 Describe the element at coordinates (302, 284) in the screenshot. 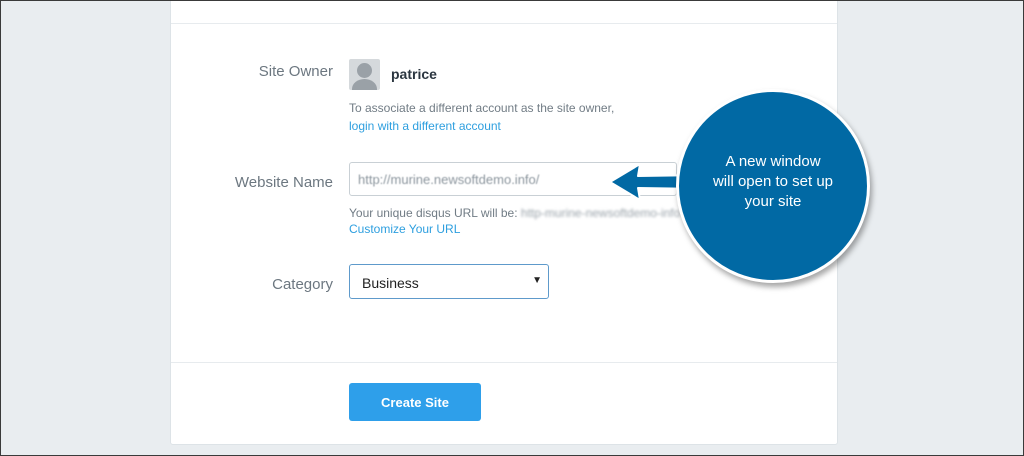

I see `category-label: Category` at that location.